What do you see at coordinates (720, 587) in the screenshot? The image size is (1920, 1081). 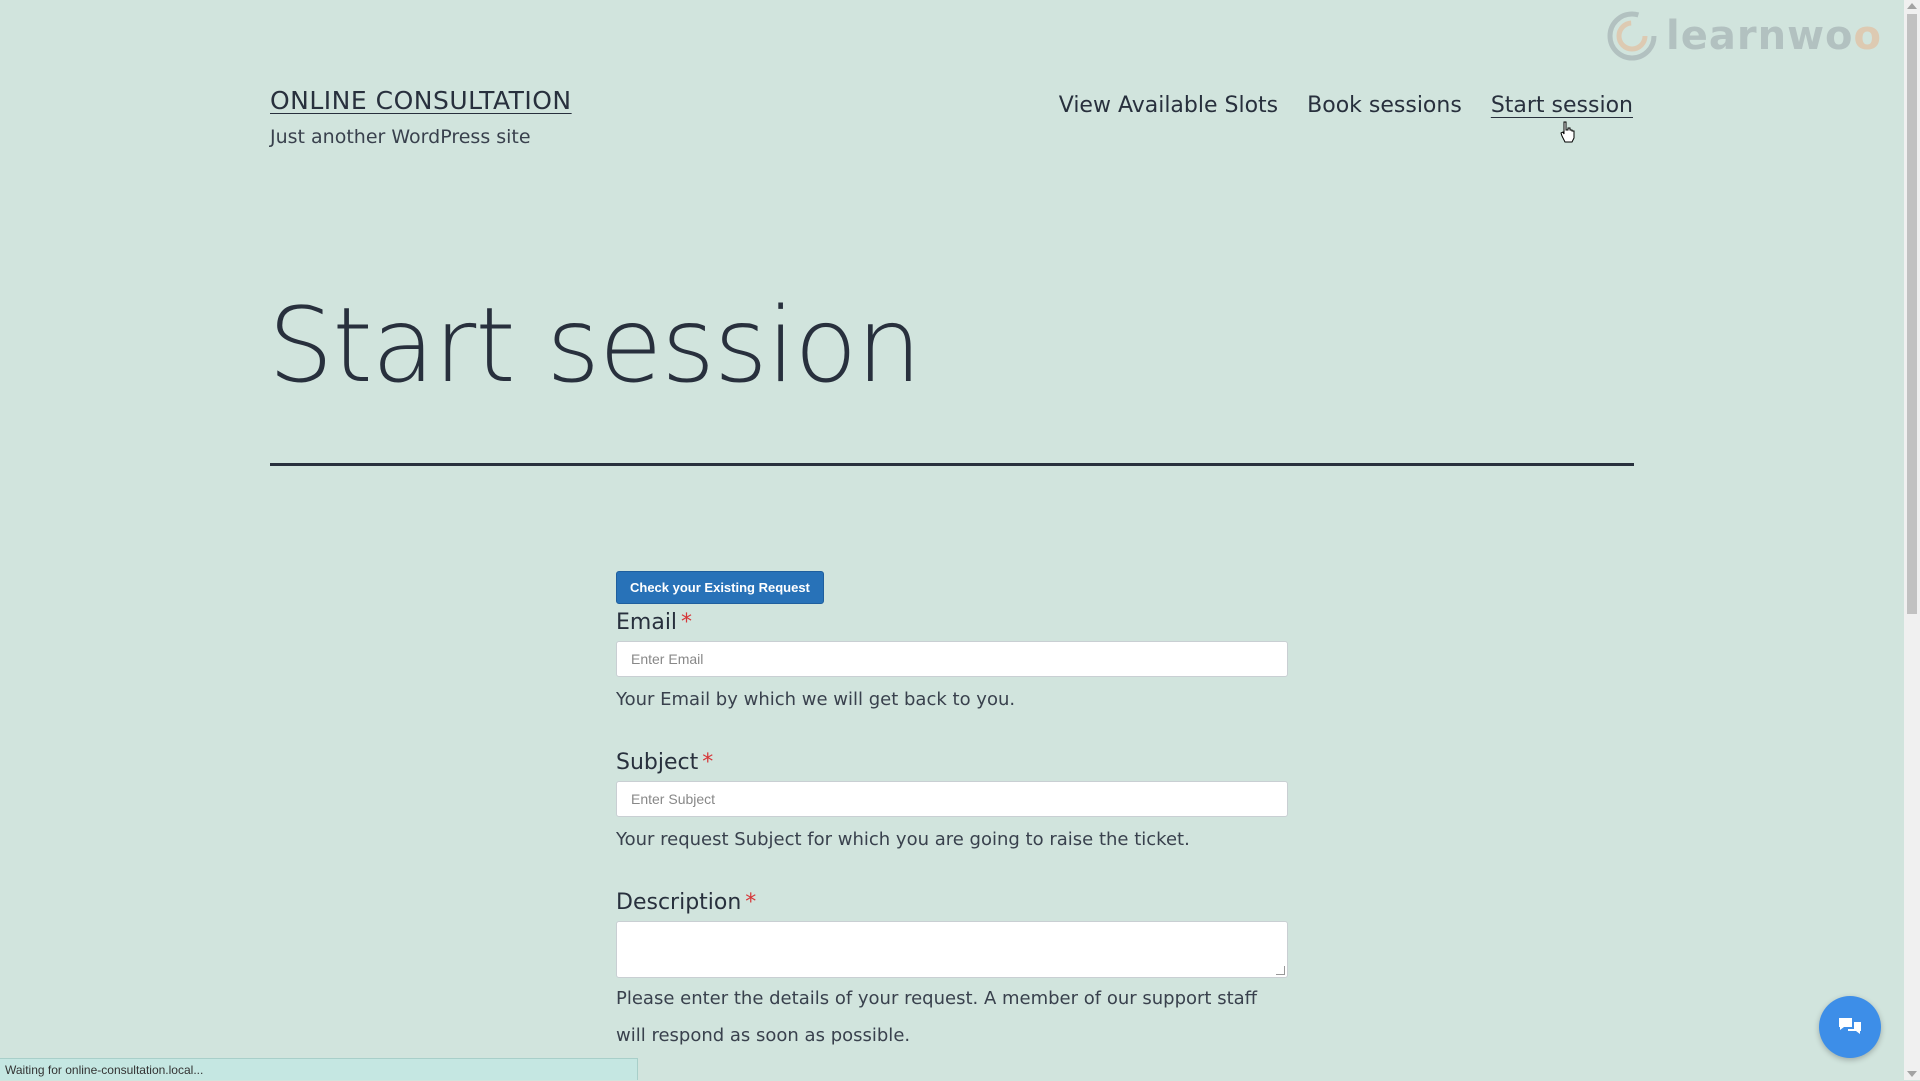 I see `check-existing-request-button: Check your Existing Request` at bounding box center [720, 587].